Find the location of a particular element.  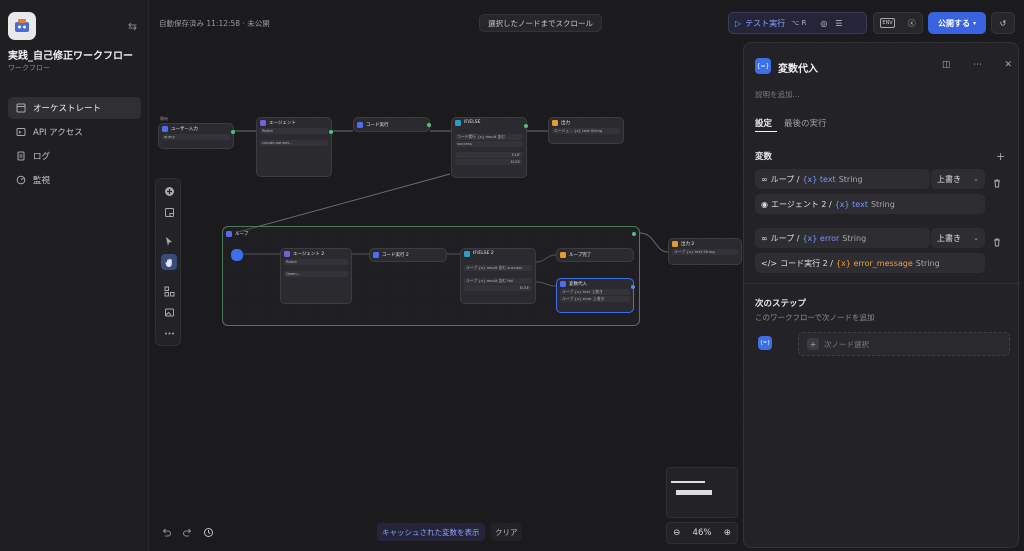

variable-target-prefix: ループ / is located at coordinates (785, 238).